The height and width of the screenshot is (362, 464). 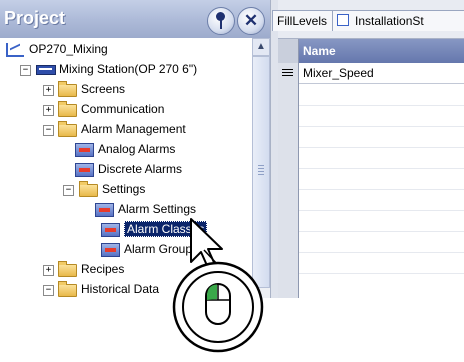 I want to click on close-icon: ✕, so click(x=251, y=20).